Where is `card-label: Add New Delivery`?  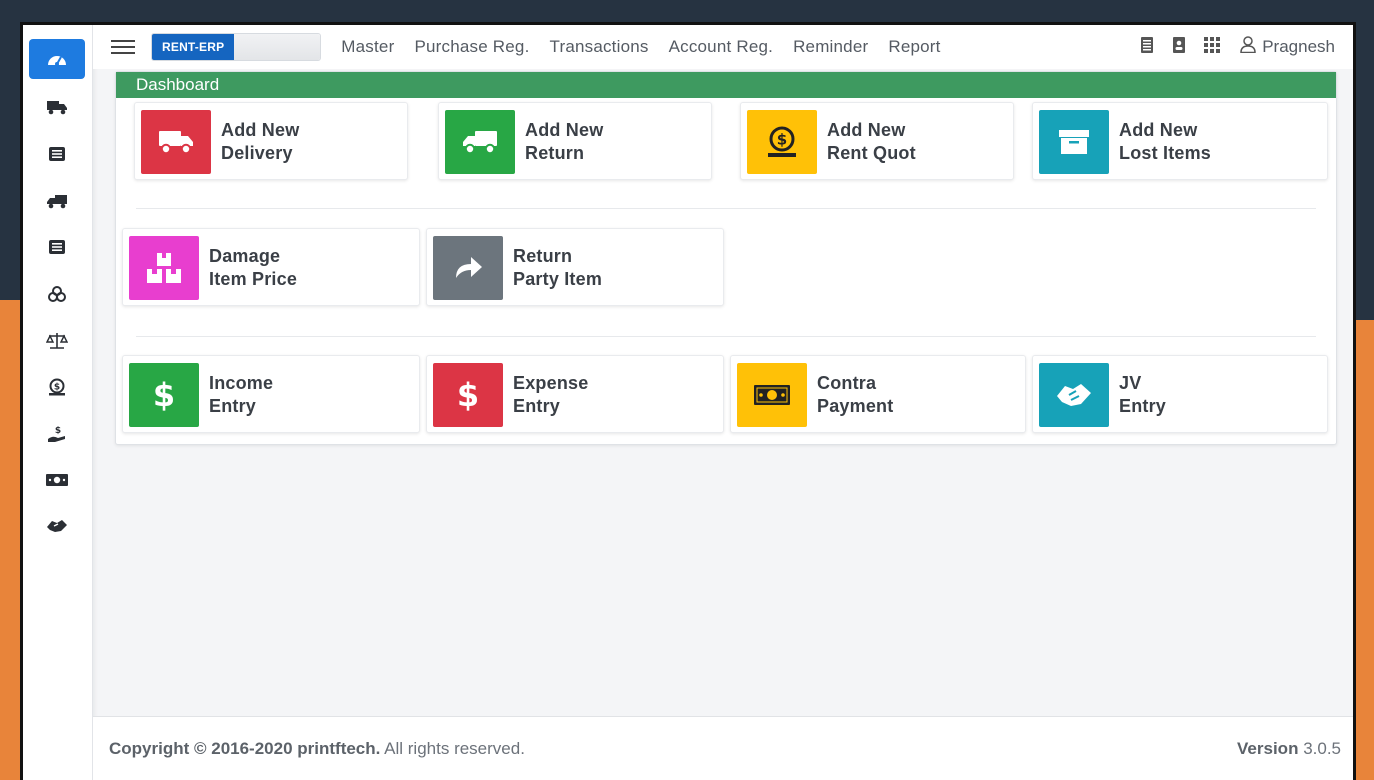 card-label: Add New Delivery is located at coordinates (260, 141).